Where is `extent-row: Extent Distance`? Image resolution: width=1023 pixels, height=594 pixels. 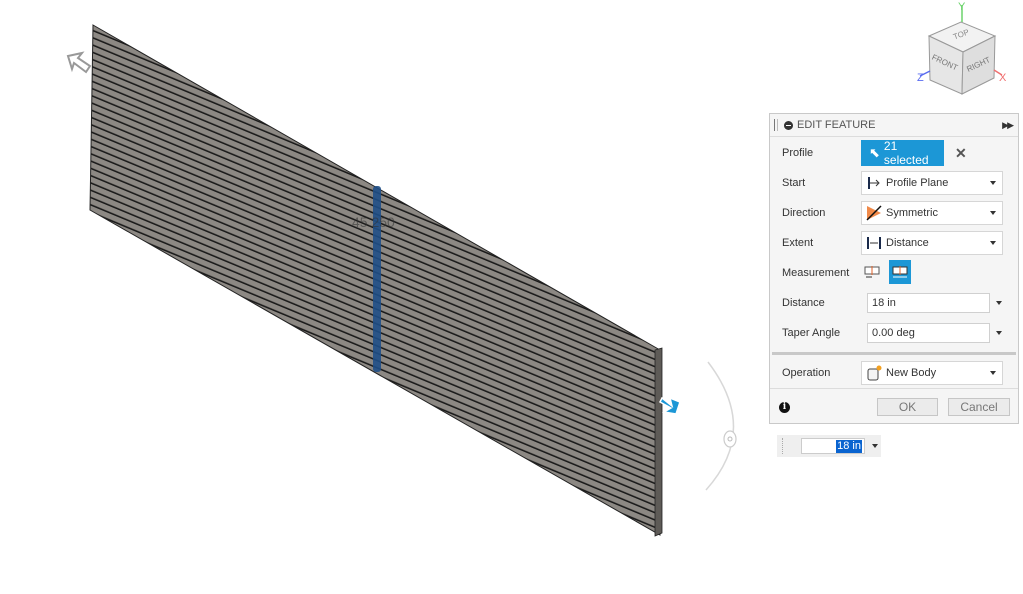 extent-row: Extent Distance is located at coordinates (894, 243).